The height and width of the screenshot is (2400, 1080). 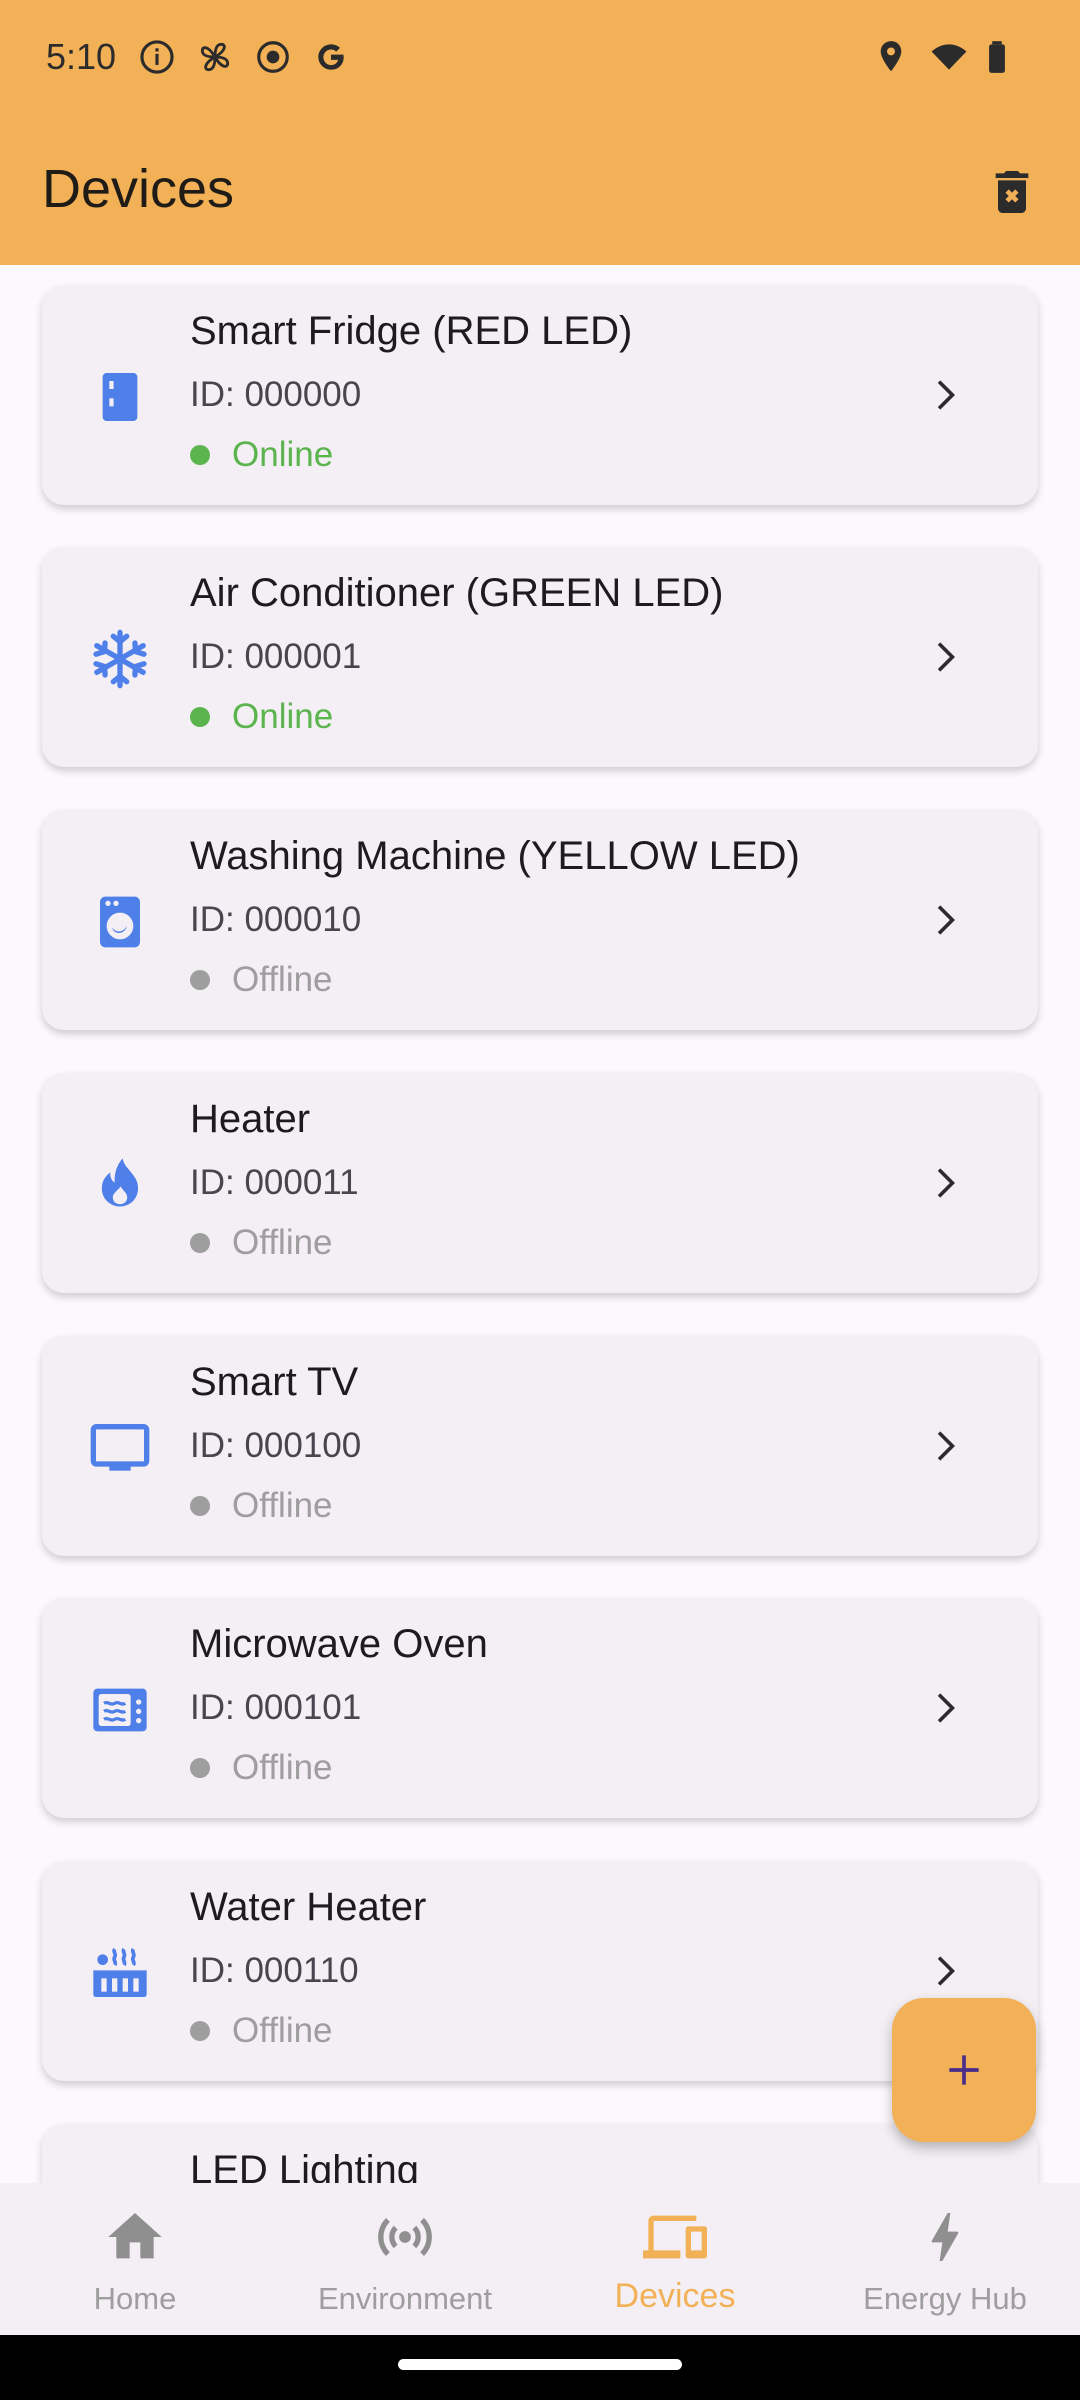 I want to click on device-card: Heater ID: 000011 Offline, so click(x=540, y=1183).